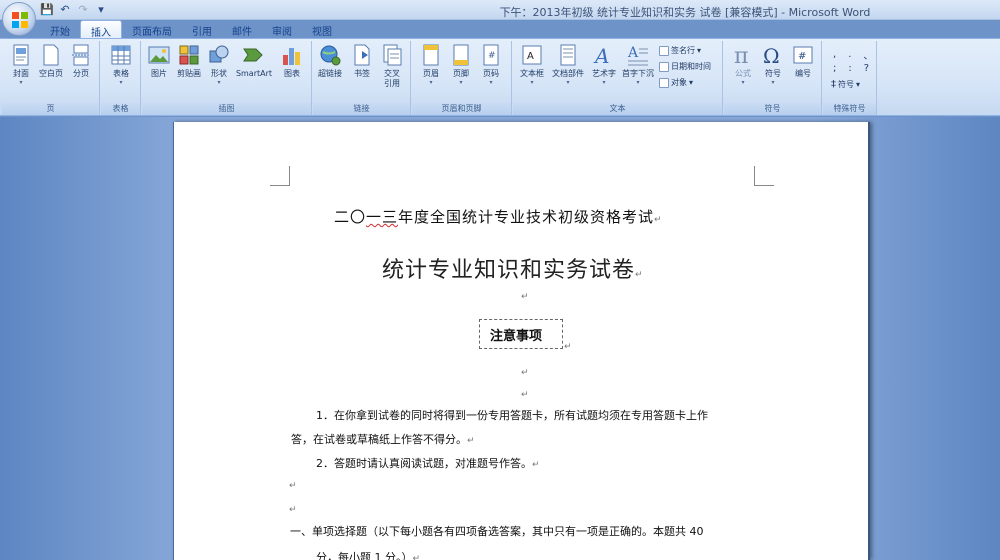 The width and height of the screenshot is (1000, 560). I want to click on instruction-1-line-2: 答，在试卷或草稿纸上作答不得分。↵, so click(383, 439).